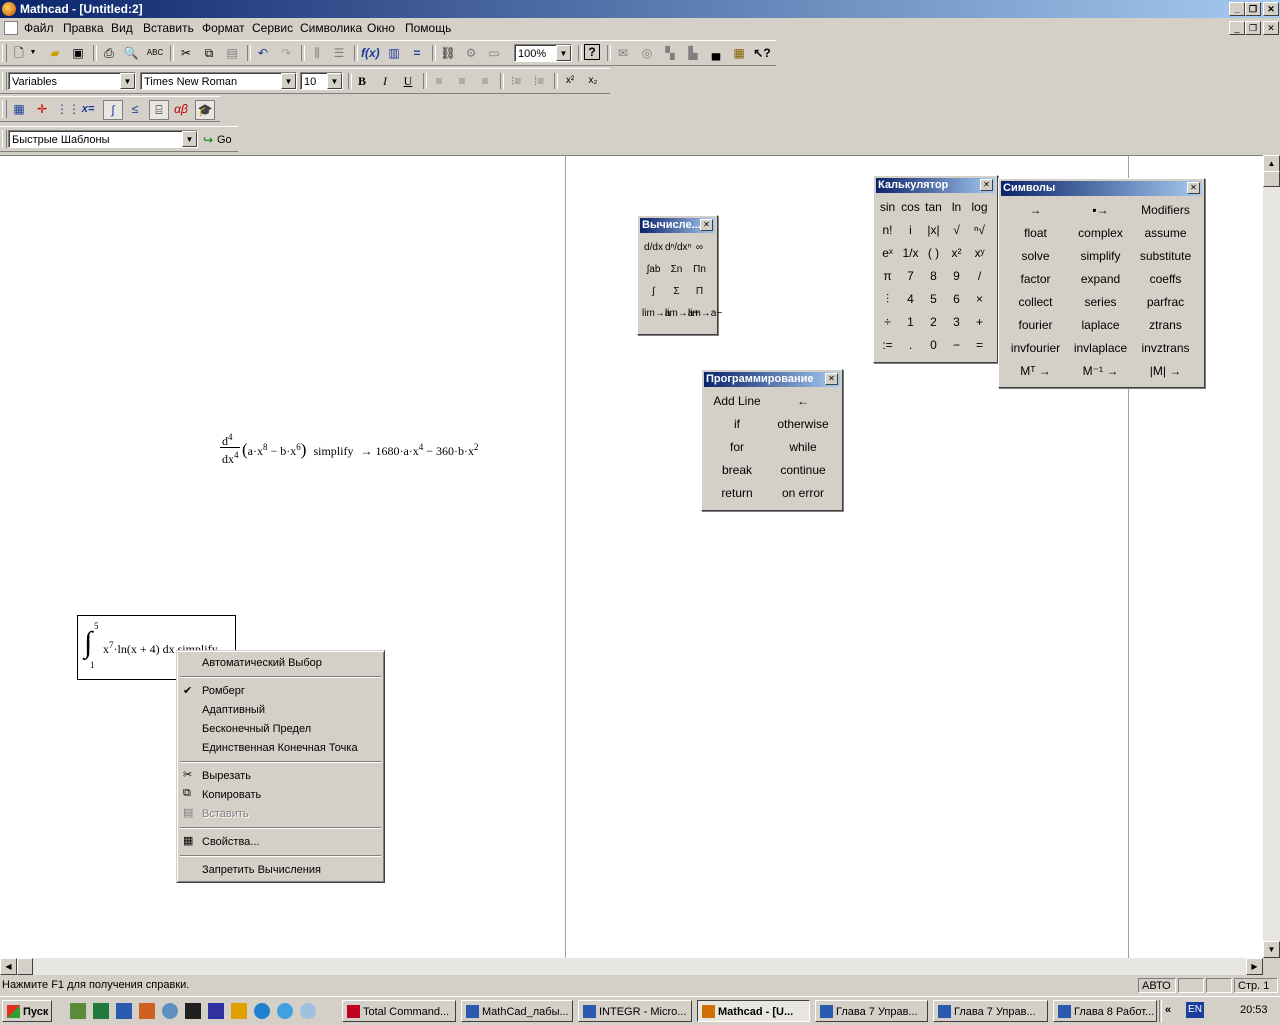  What do you see at coordinates (910, 276) in the screenshot?
I see `calculator-button: 7` at bounding box center [910, 276].